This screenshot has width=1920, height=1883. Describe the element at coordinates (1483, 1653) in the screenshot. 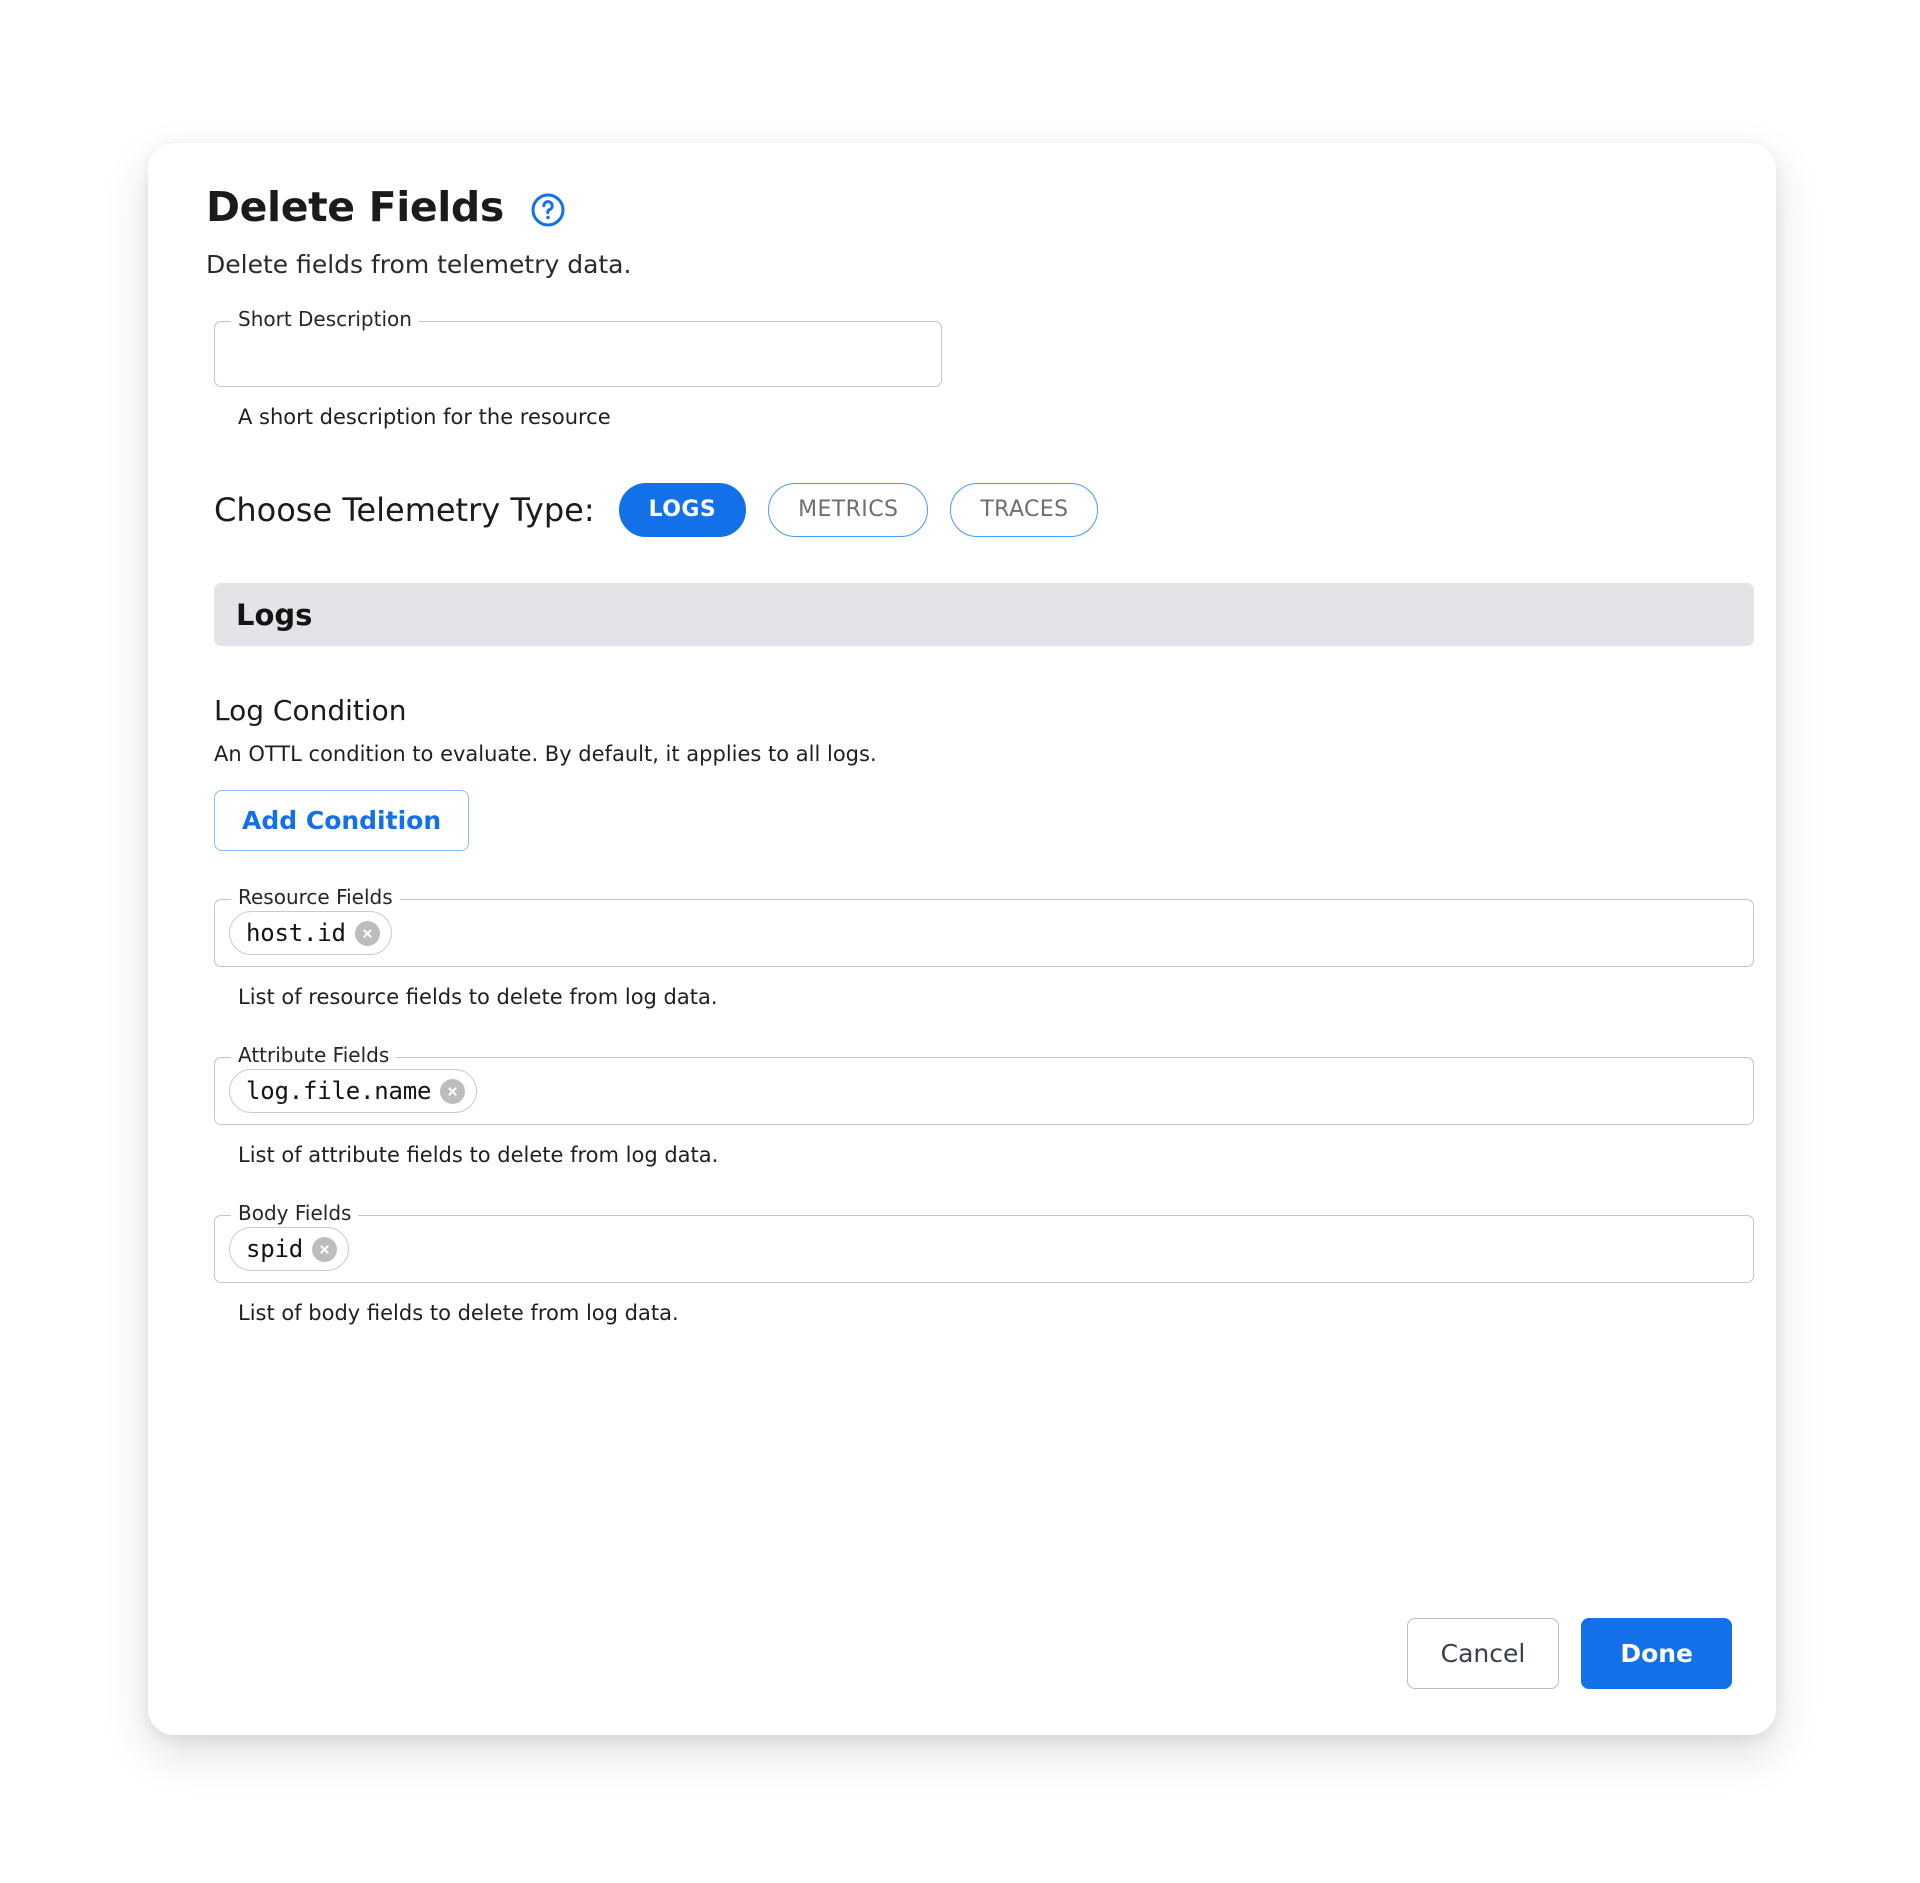

I see `cancel-button: Cancel` at that location.